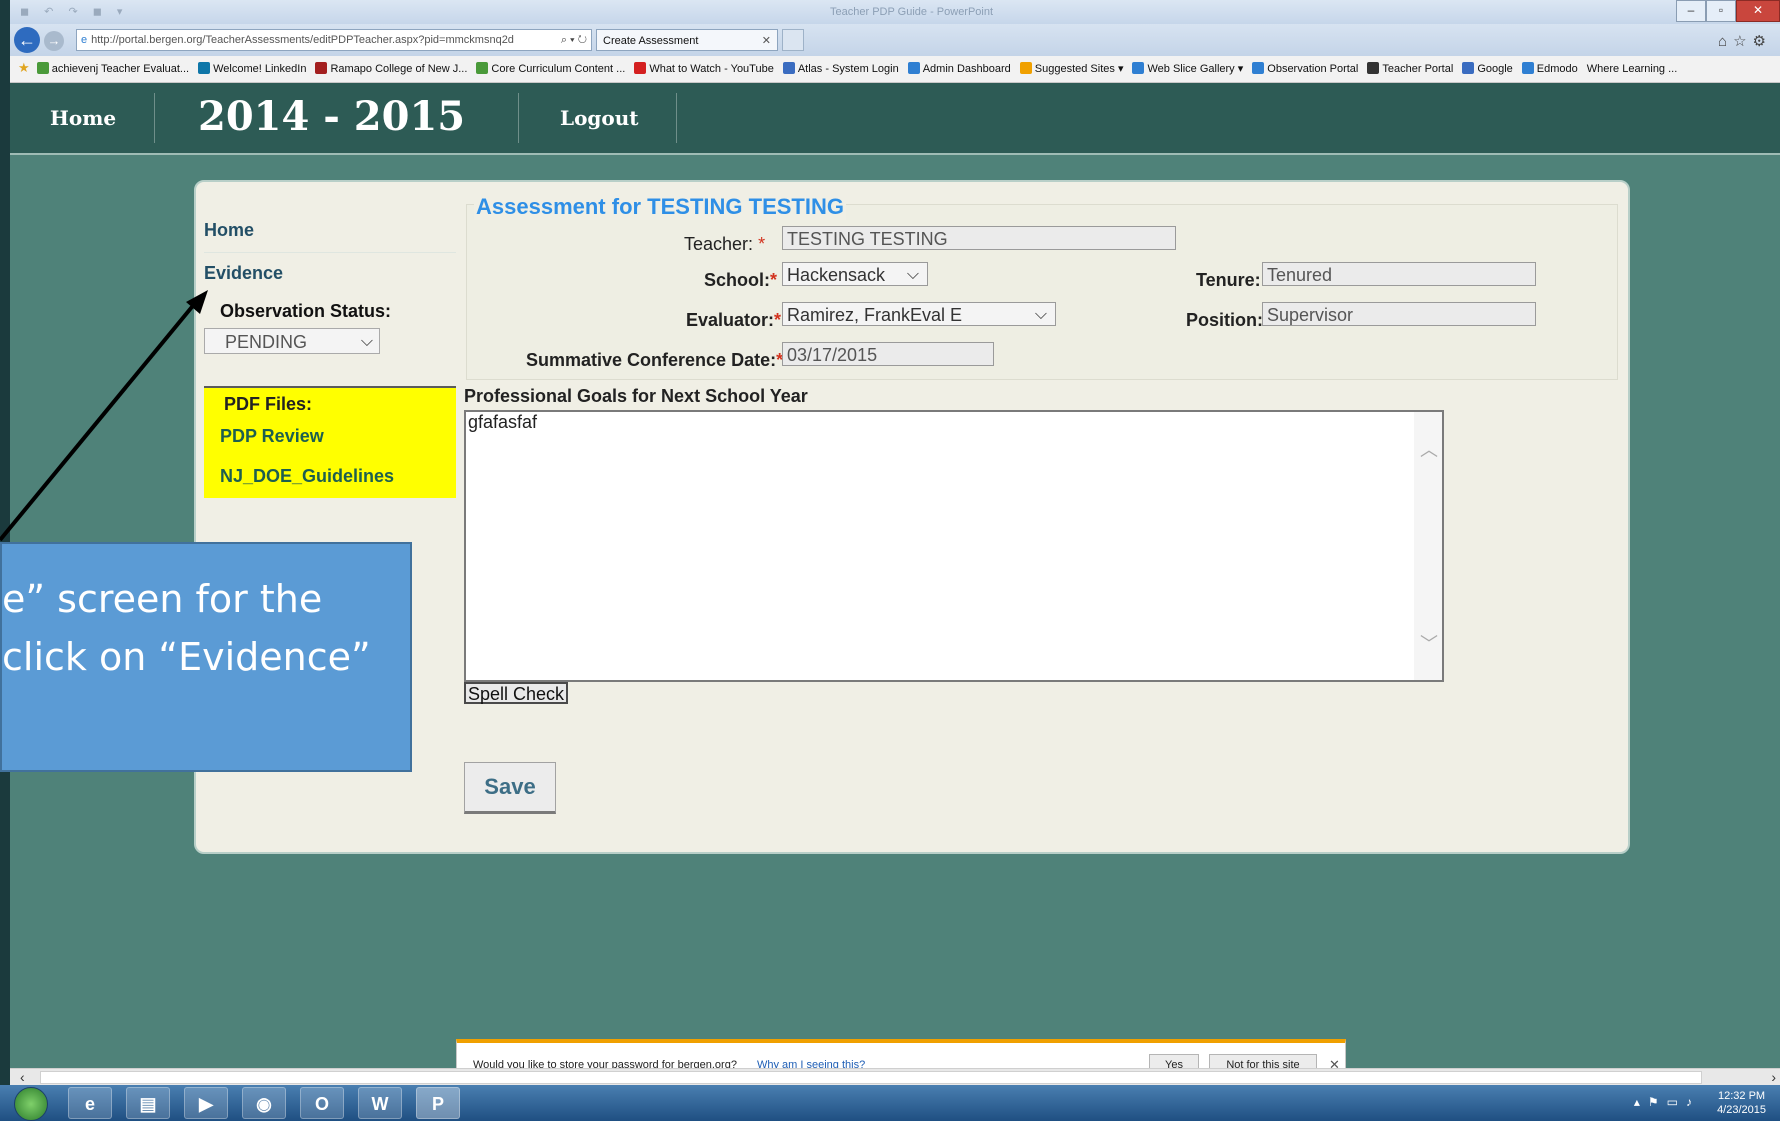  What do you see at coordinates (687, 40) in the screenshot?
I see `tab-create-assessment: Create Assessment ✕` at bounding box center [687, 40].